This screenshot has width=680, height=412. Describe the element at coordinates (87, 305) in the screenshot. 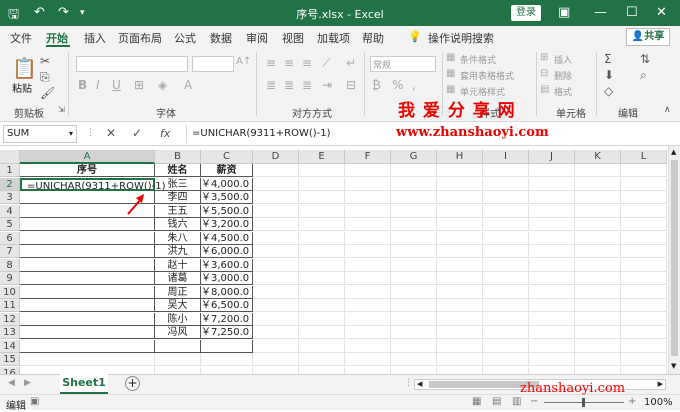

I see `cell-A11` at that location.